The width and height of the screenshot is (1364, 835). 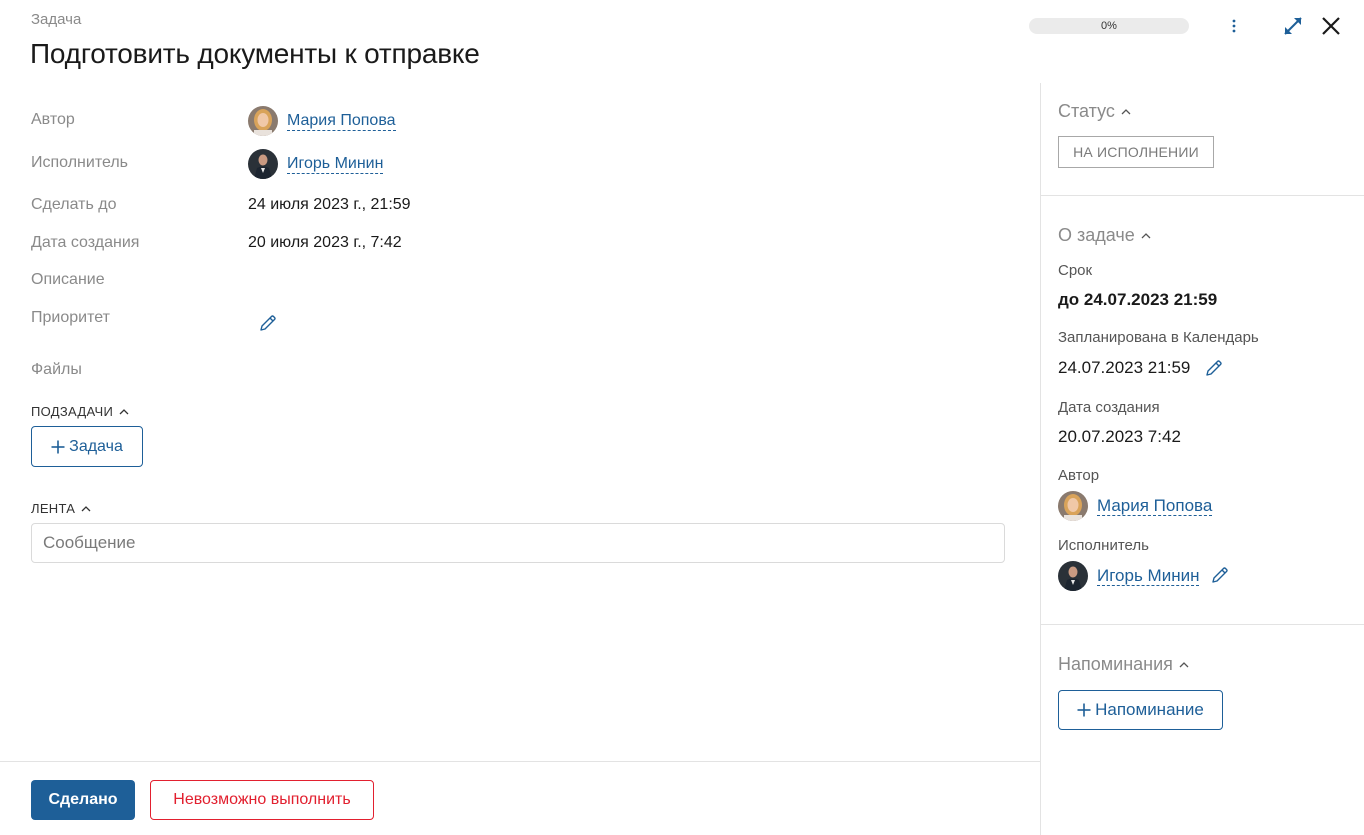 What do you see at coordinates (74, 204) in the screenshot?
I see `due-label: Сделать до` at bounding box center [74, 204].